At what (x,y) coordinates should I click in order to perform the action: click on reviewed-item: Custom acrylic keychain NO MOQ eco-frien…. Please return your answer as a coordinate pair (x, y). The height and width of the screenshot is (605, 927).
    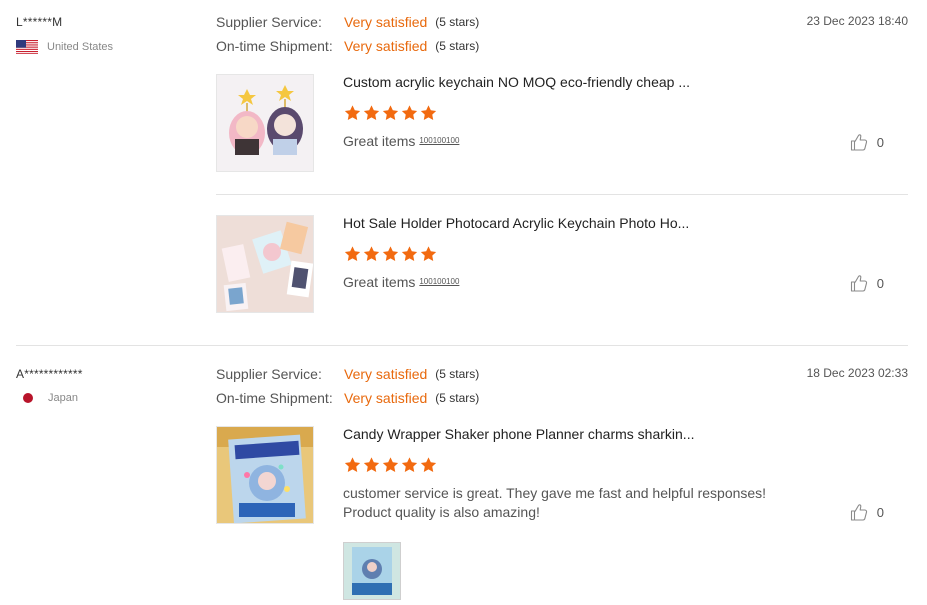
    Looking at the image, I should click on (562, 124).